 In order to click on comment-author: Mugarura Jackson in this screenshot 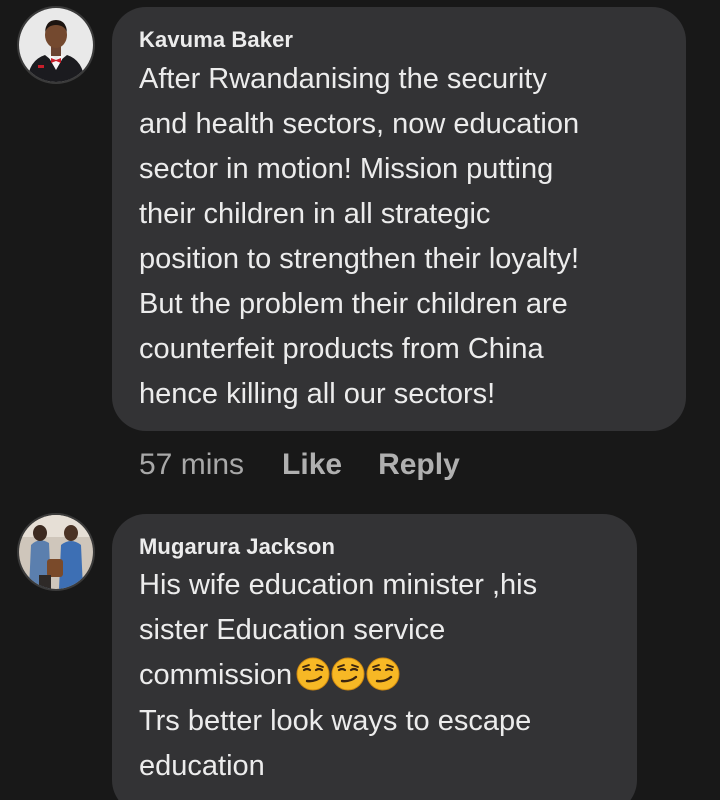, I will do `click(237, 547)`.